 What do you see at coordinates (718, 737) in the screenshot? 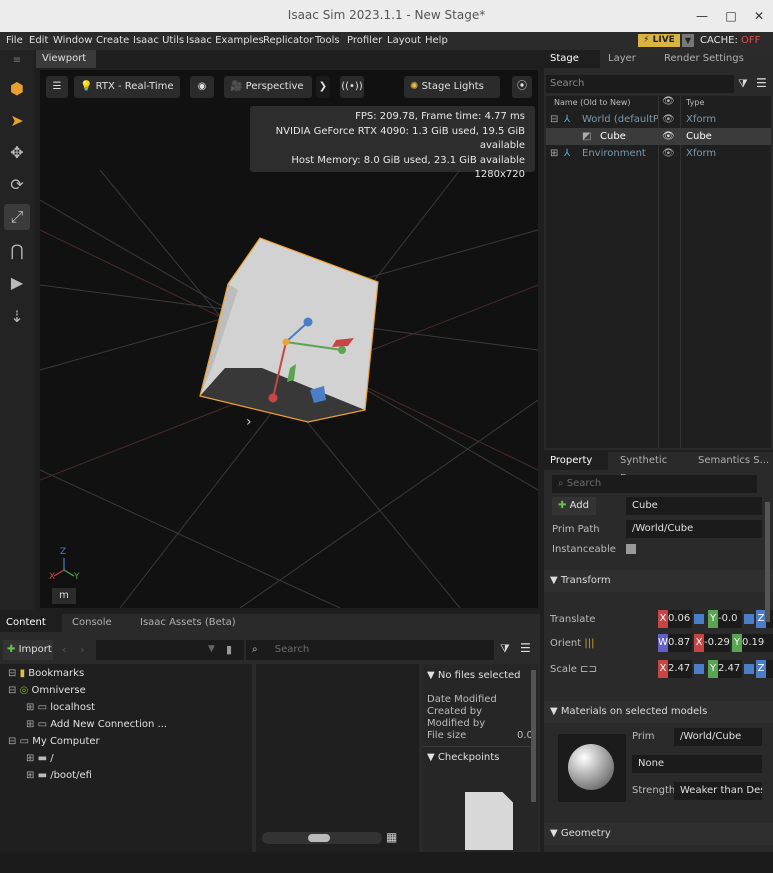
I see `material-prim-field: /World/Cube` at bounding box center [718, 737].